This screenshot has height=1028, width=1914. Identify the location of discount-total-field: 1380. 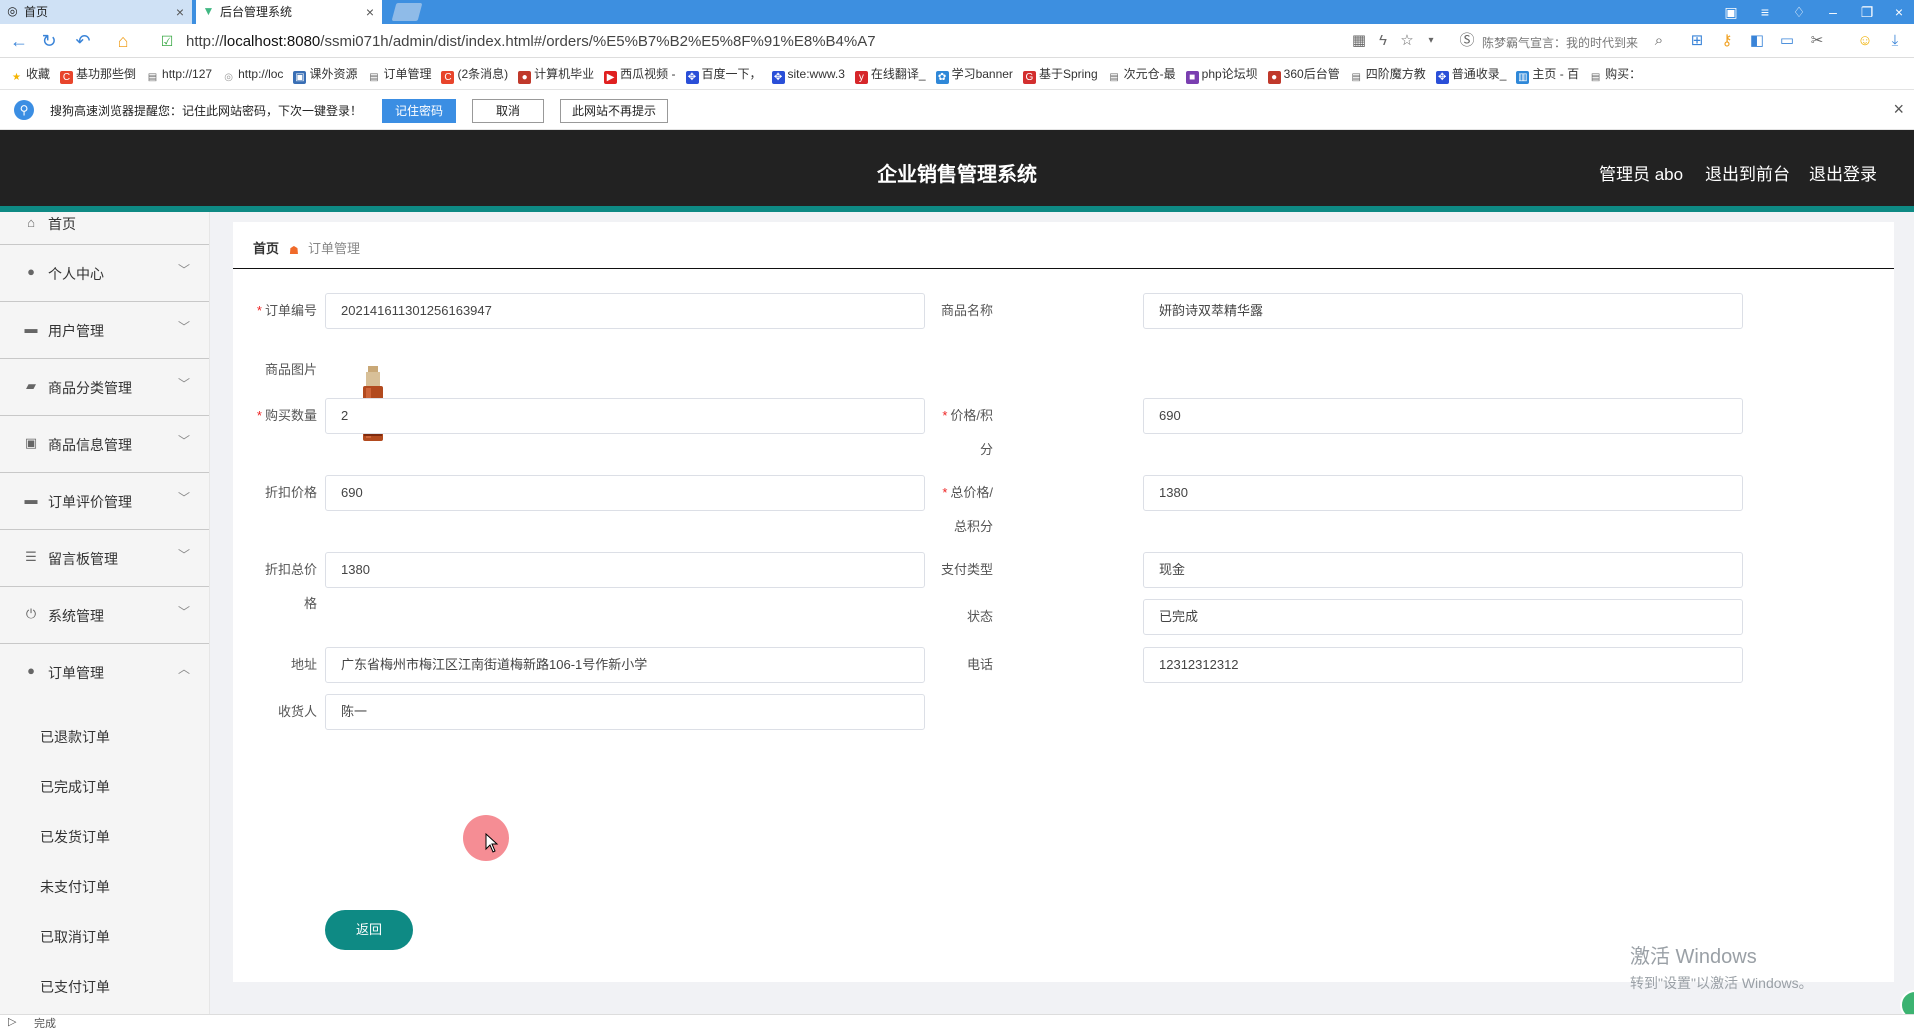
(625, 570).